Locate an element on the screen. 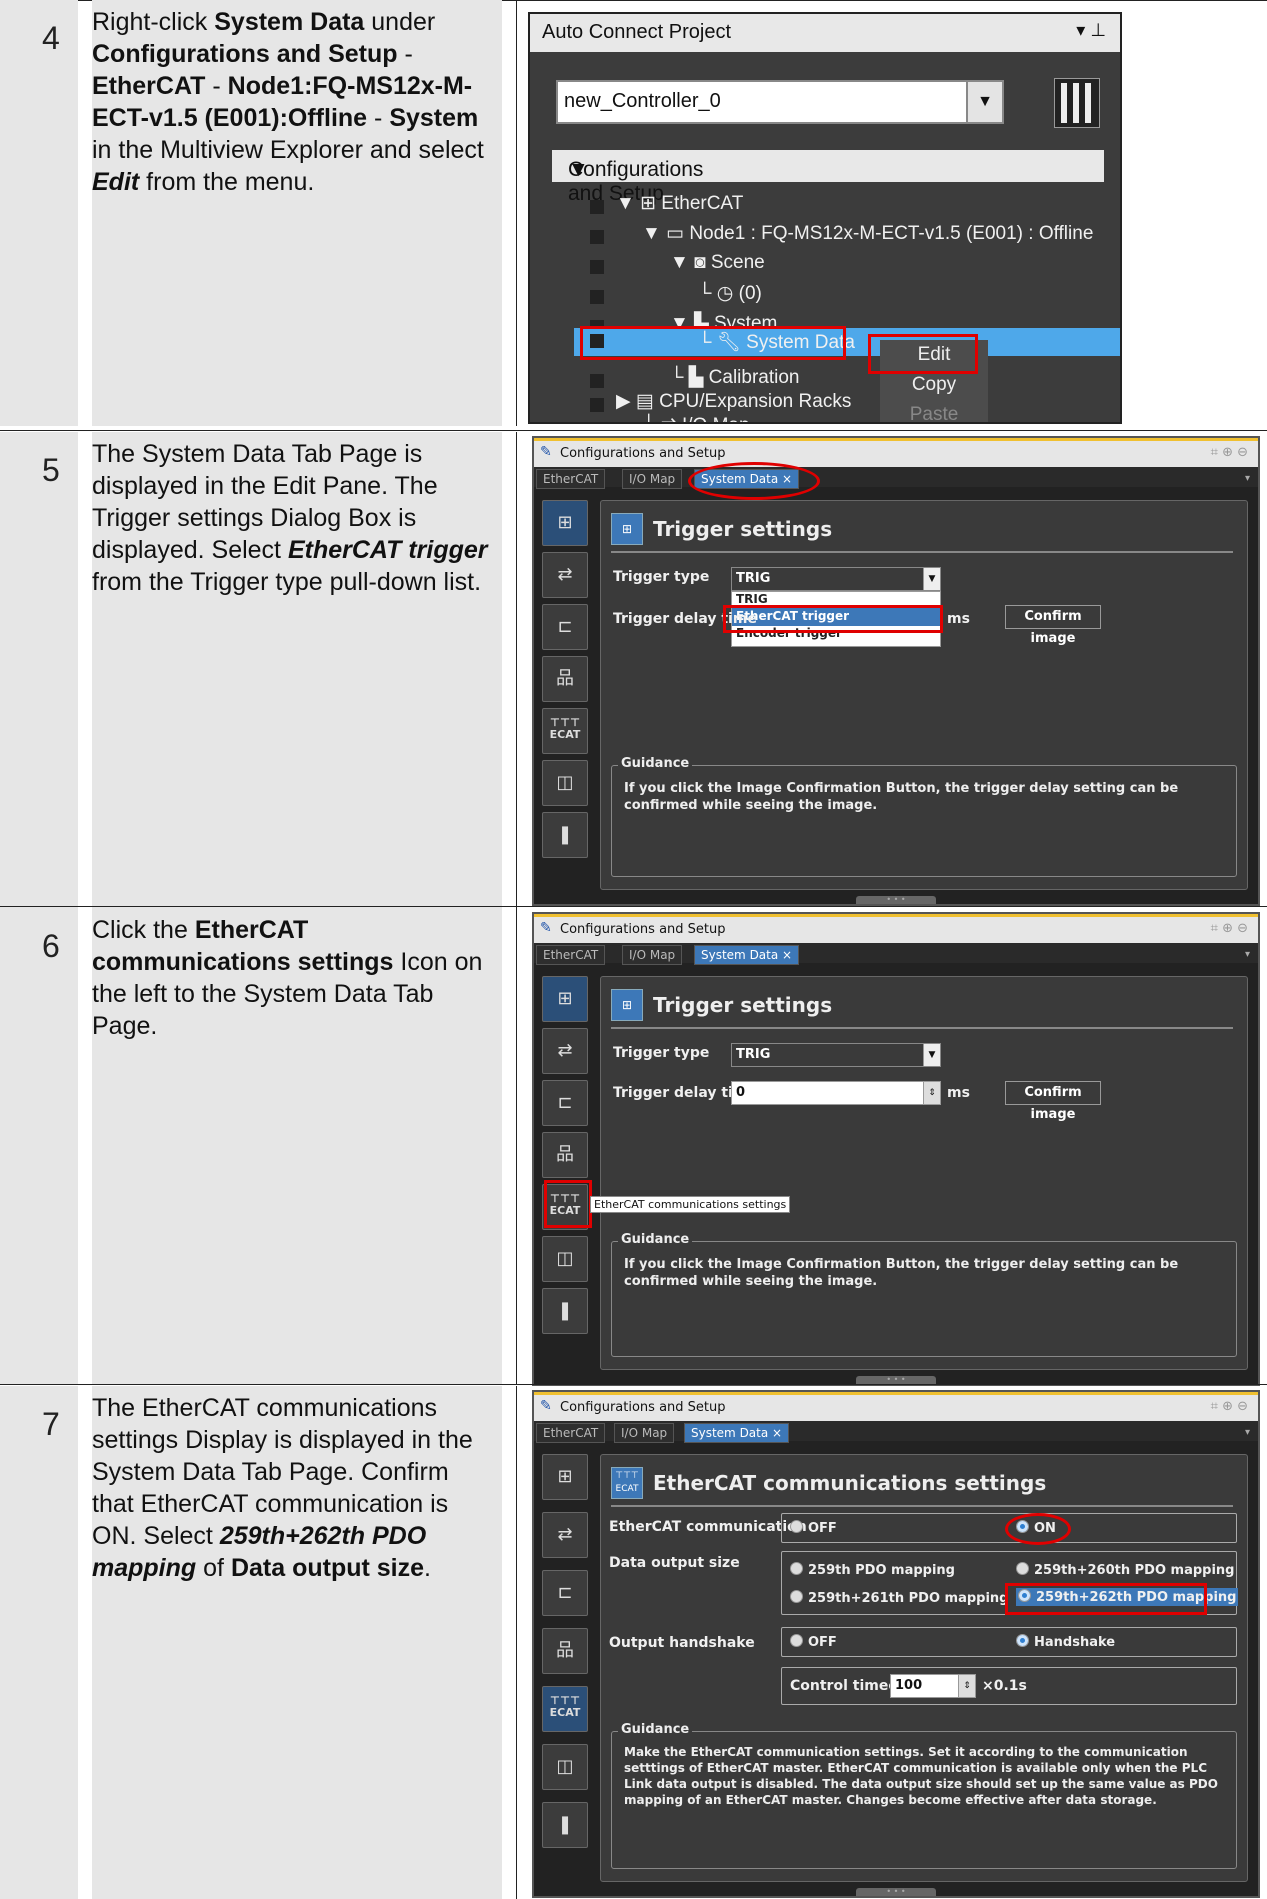 The width and height of the screenshot is (1267, 1899). ethercat-communication-label: EtherCAT communication is located at coordinates (708, 1527).